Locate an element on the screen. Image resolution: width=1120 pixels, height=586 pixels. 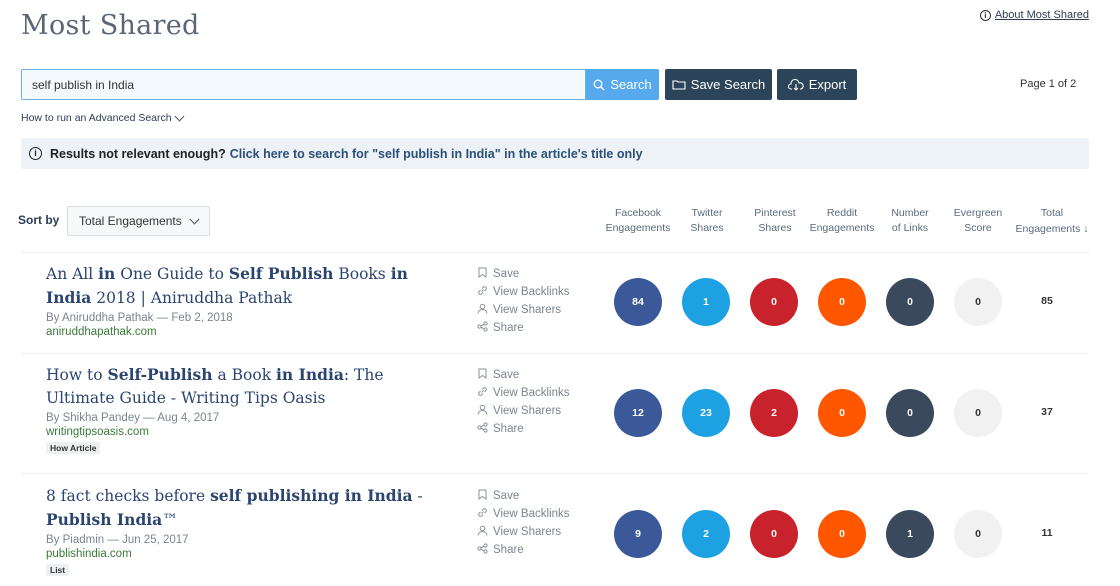
facebook-engagements-badge: 12 is located at coordinates (638, 413).